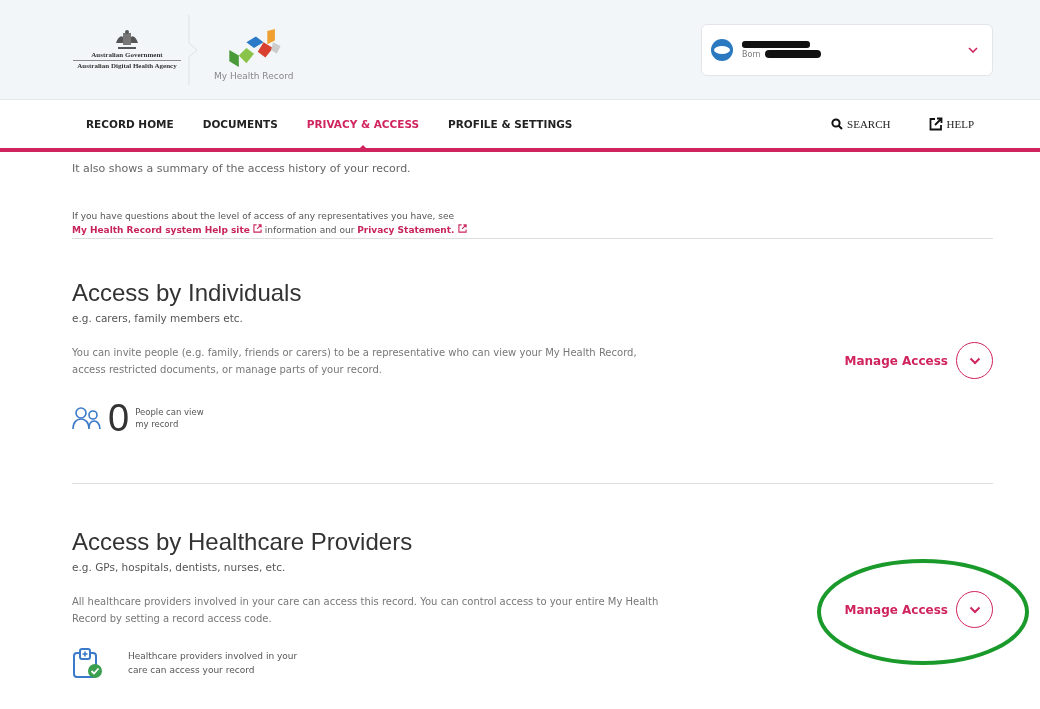 This screenshot has width=1040, height=709. Describe the element at coordinates (366, 610) in the screenshot. I see `section-description: All healthcare providers involved in your care can access this record. You can control access to your entire My Health Record by setting a record access code.` at that location.